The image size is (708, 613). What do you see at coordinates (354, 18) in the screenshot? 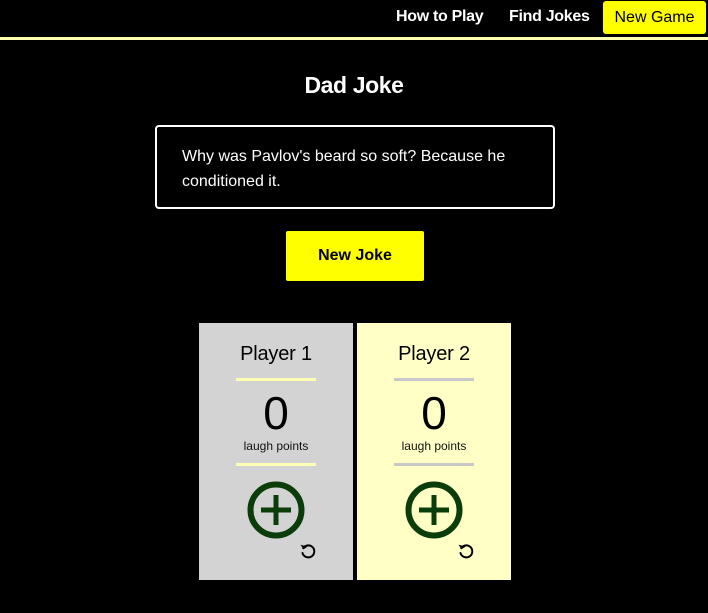
I see `top-nav: How to Play Find Jokes New Game` at bounding box center [354, 18].